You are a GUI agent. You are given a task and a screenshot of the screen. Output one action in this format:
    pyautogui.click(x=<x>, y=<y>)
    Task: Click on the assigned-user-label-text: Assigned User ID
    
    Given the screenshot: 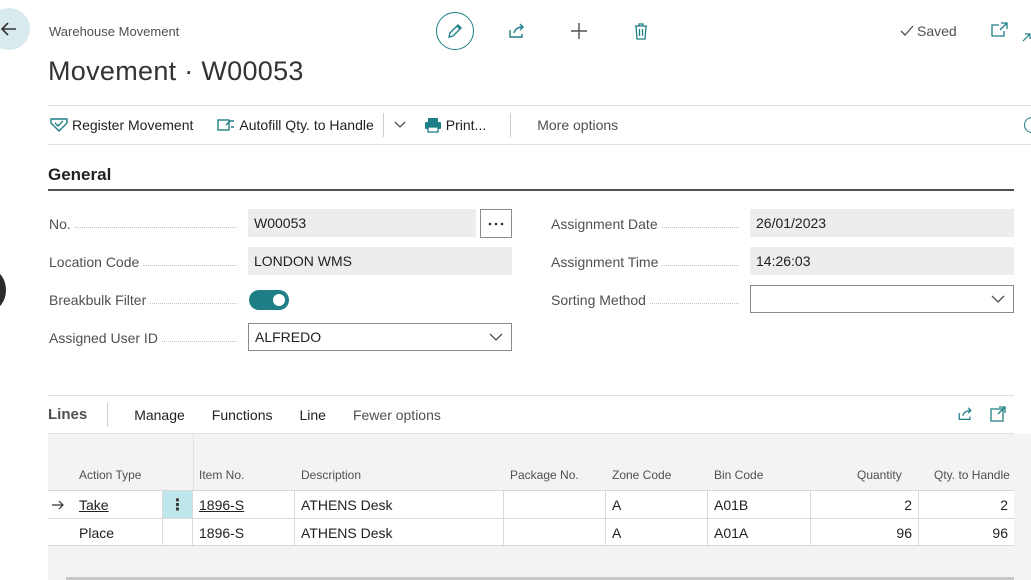 What is the action you would take?
    pyautogui.click(x=103, y=338)
    